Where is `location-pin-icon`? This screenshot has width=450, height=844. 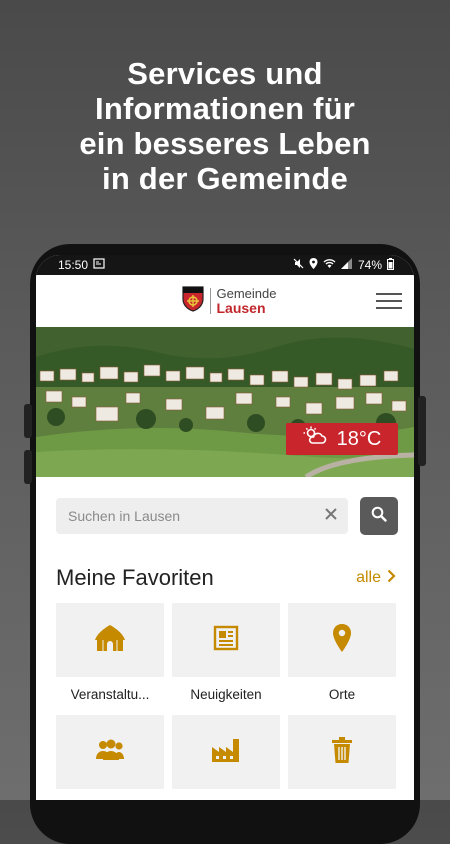
location-pin-icon is located at coordinates (342, 640).